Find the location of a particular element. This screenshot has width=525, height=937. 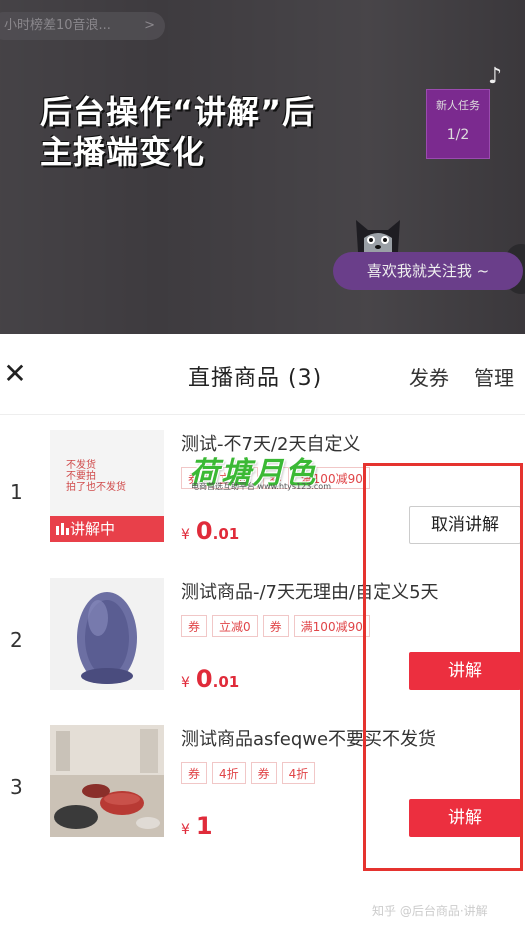

coupon-tags: 券立减0 券满100减90 is located at coordinates (278, 626).